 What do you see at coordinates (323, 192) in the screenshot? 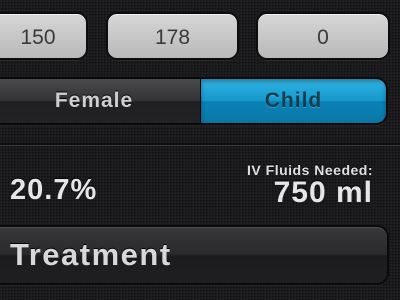
I see `iv-fluids-value: 750 ml` at bounding box center [323, 192].